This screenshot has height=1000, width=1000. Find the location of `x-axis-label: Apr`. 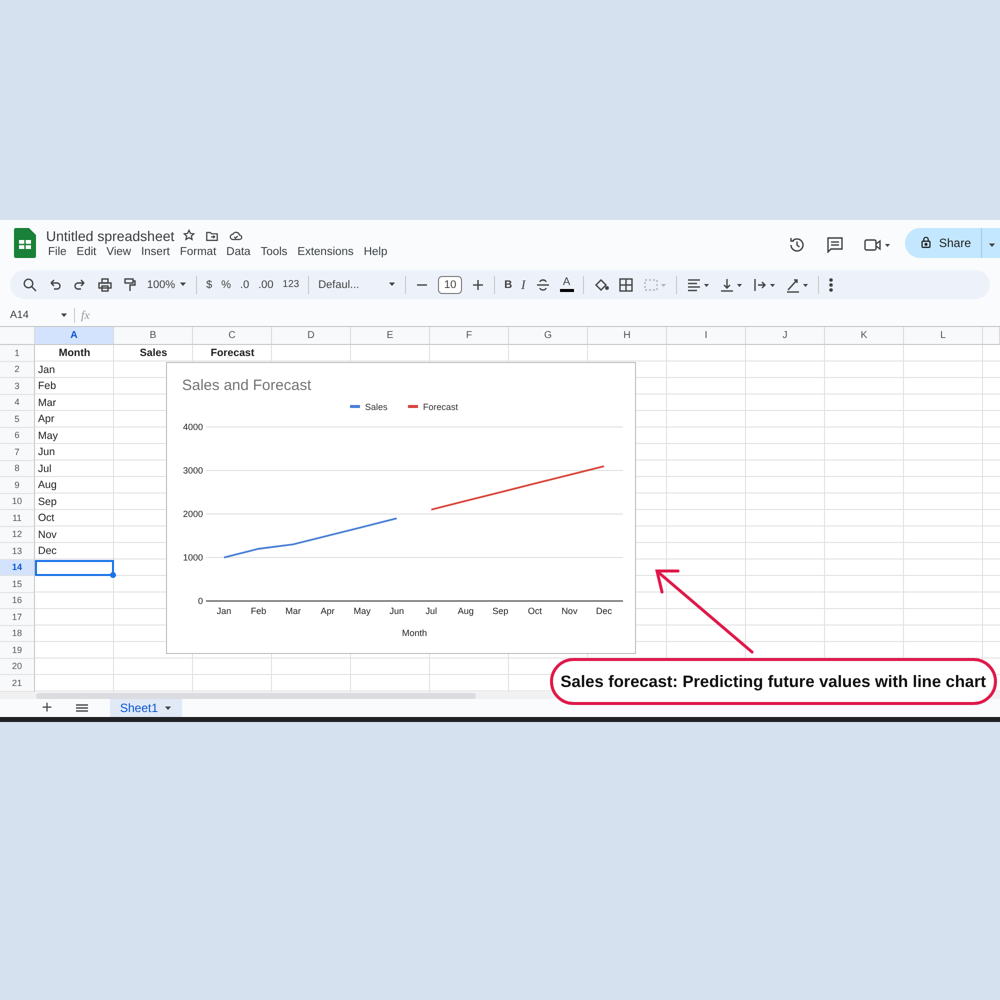

x-axis-label: Apr is located at coordinates (327, 611).